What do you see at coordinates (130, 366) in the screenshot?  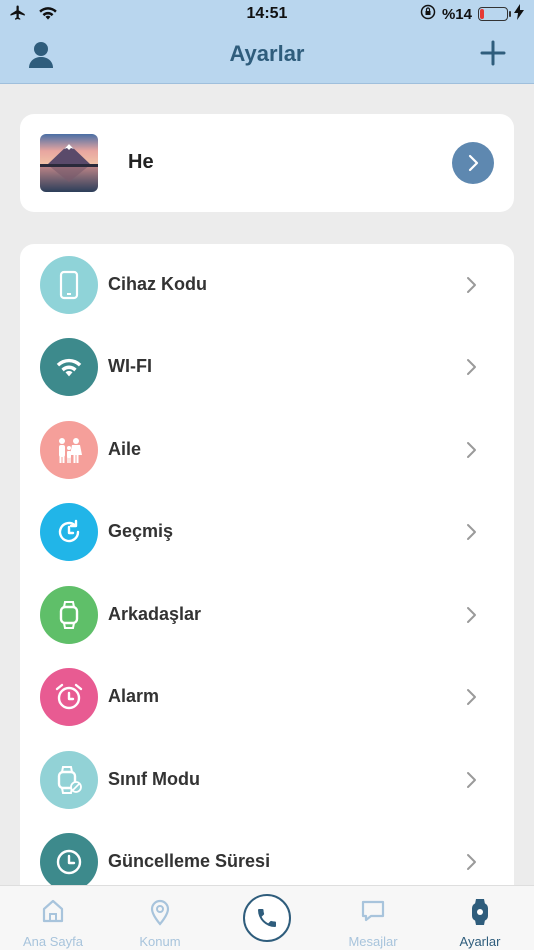 I see `menu-item-label: WI-FI` at bounding box center [130, 366].